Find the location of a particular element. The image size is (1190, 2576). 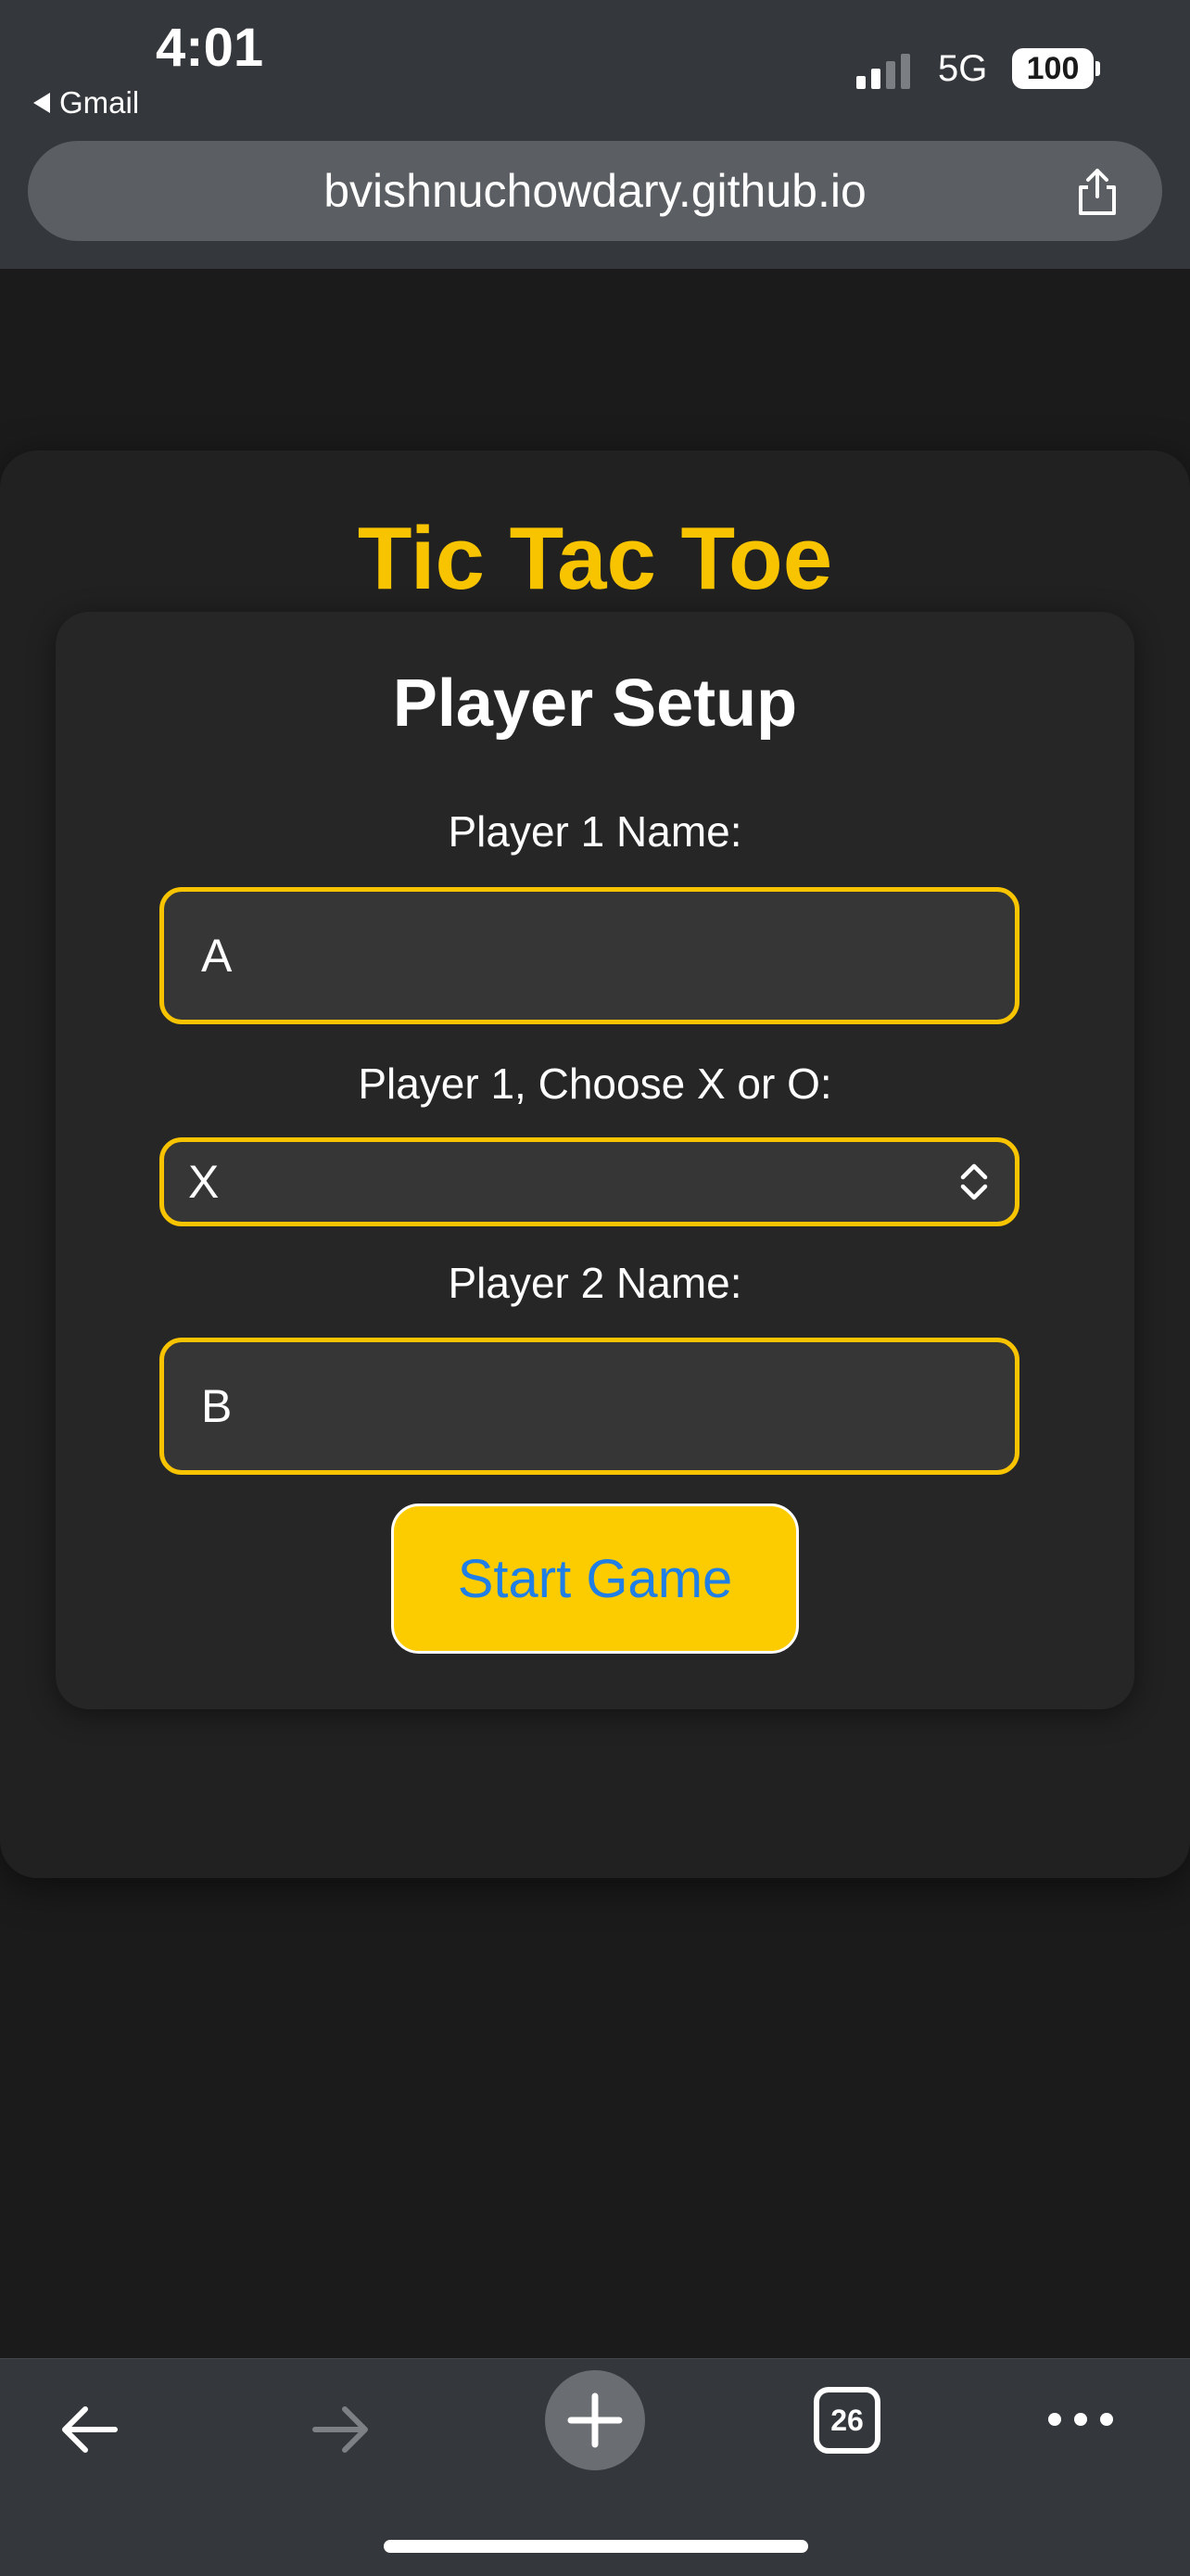

player1-name-label: Player 1 Name: is located at coordinates (595, 831).